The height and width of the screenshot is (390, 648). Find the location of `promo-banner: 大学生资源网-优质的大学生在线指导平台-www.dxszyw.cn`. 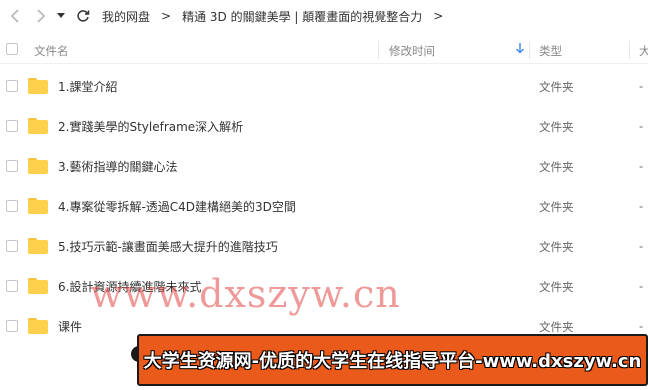

promo-banner: 大学生资源网-优质的大学生在线指导平台-www.dxszyw.cn is located at coordinates (392, 360).